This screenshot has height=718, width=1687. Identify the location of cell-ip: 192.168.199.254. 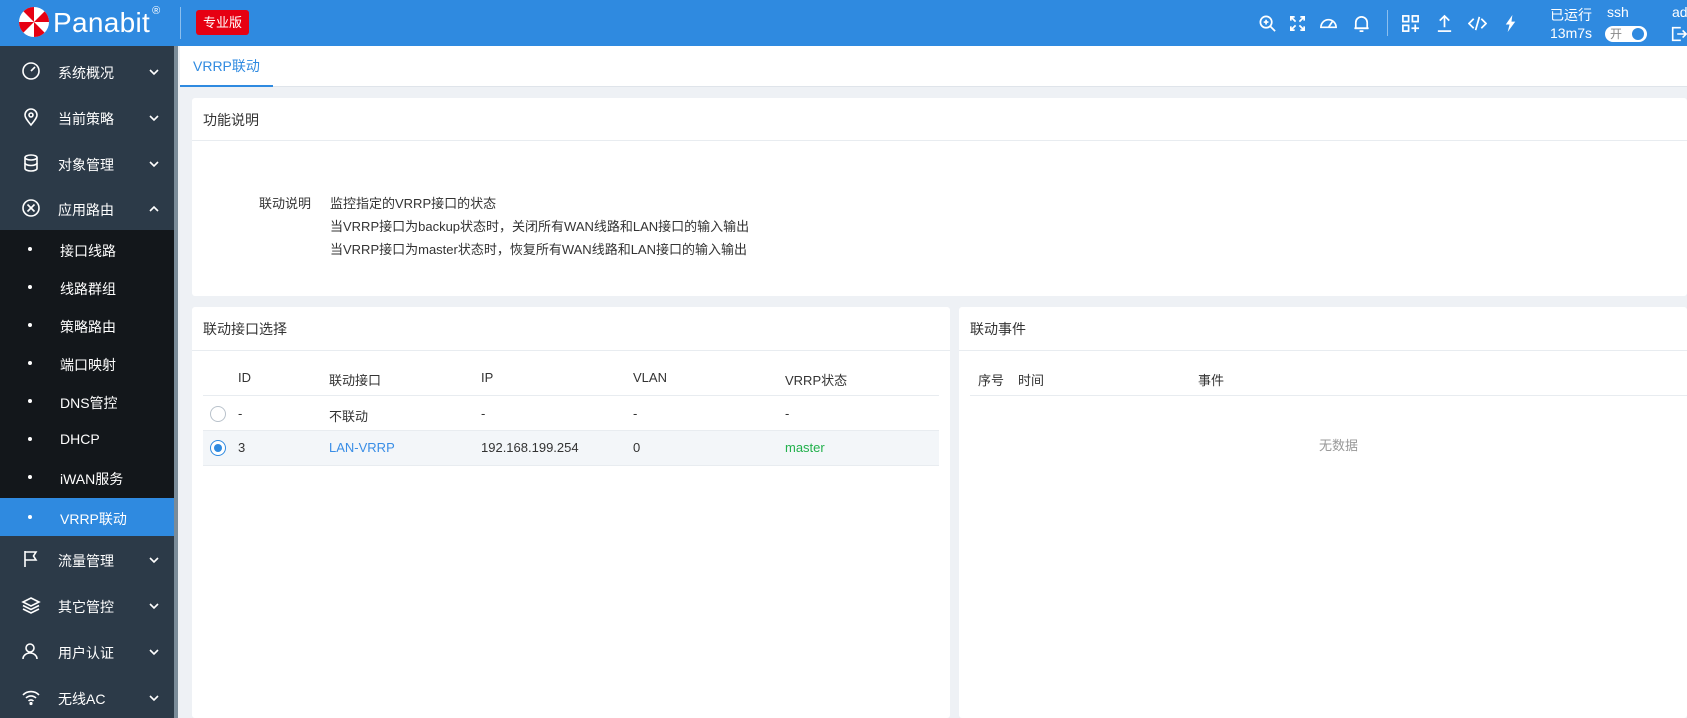
(530, 447).